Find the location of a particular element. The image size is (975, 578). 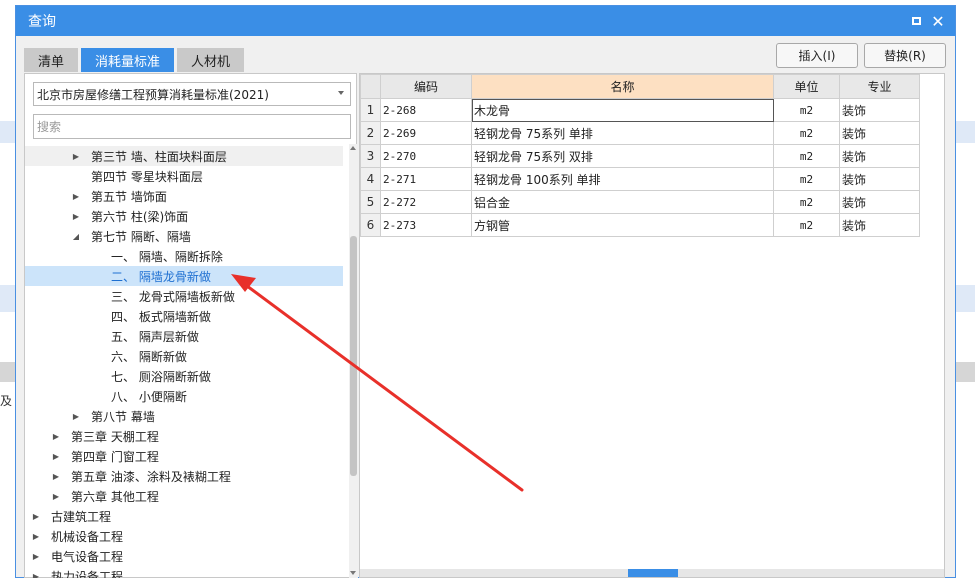

cell-code: 2-269 is located at coordinates (426, 133).